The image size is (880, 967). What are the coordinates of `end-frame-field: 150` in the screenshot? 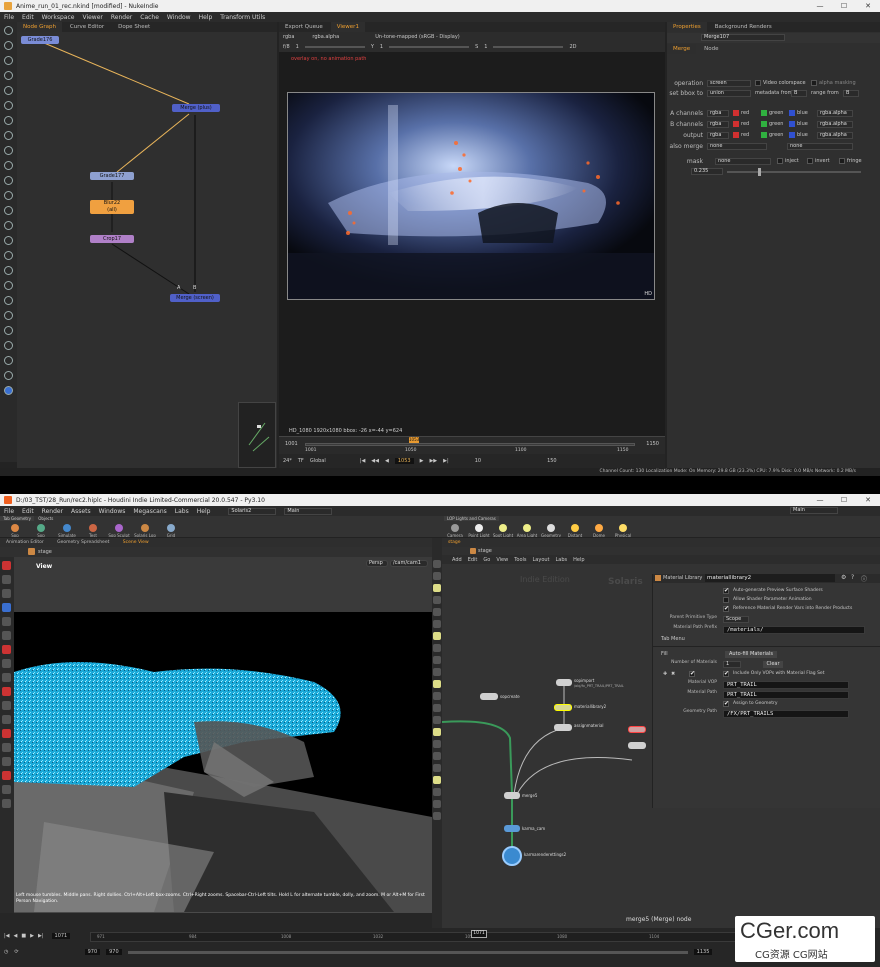 It's located at (552, 461).